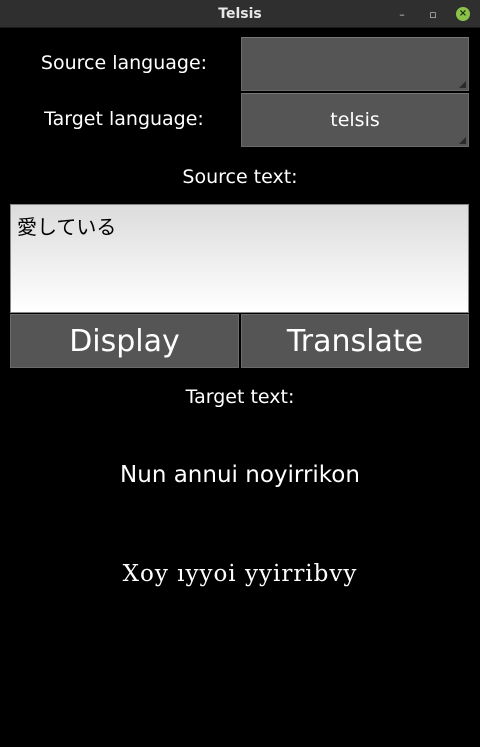 Image resolution: width=480 pixels, height=747 pixels. Describe the element at coordinates (240, 574) in the screenshot. I see `telsis-script-output: Xoy ıyyoi yyirribvy` at that location.